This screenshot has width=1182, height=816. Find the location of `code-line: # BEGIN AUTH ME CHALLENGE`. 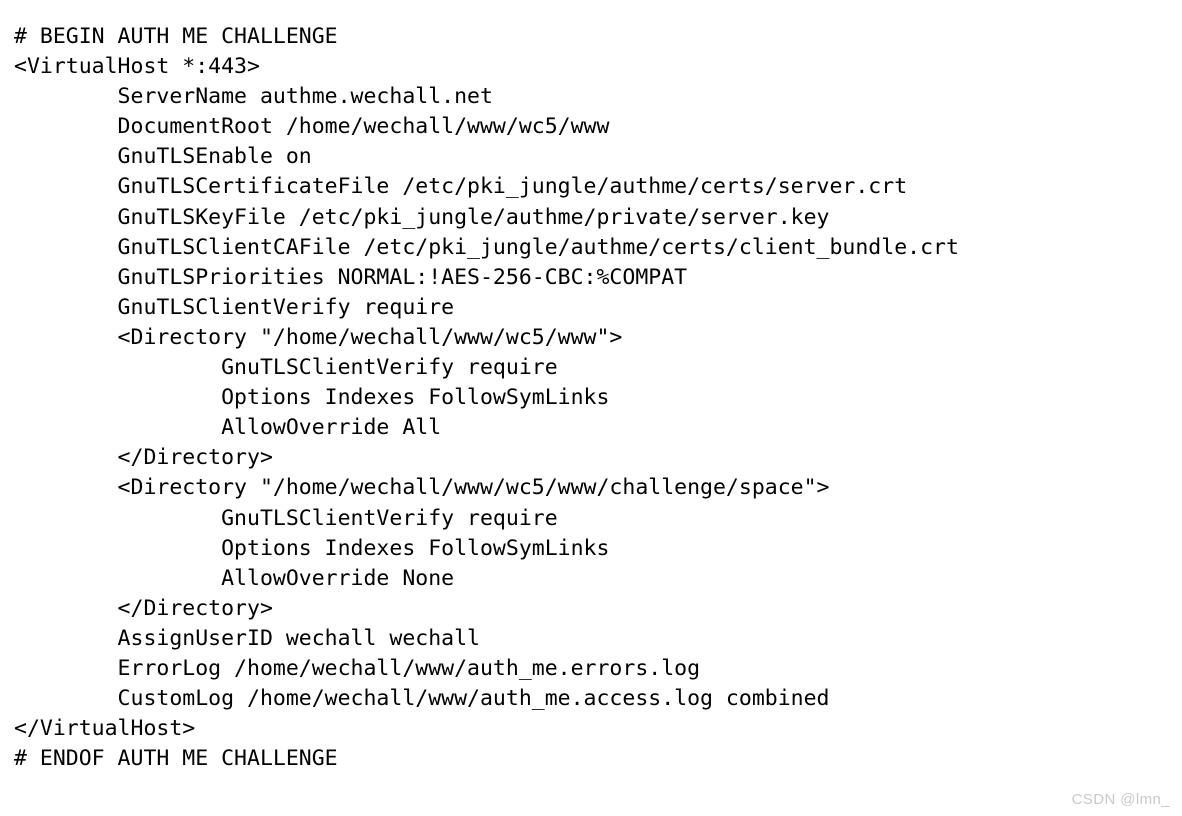

code-line: # BEGIN AUTH ME CHALLENGE is located at coordinates (176, 36).